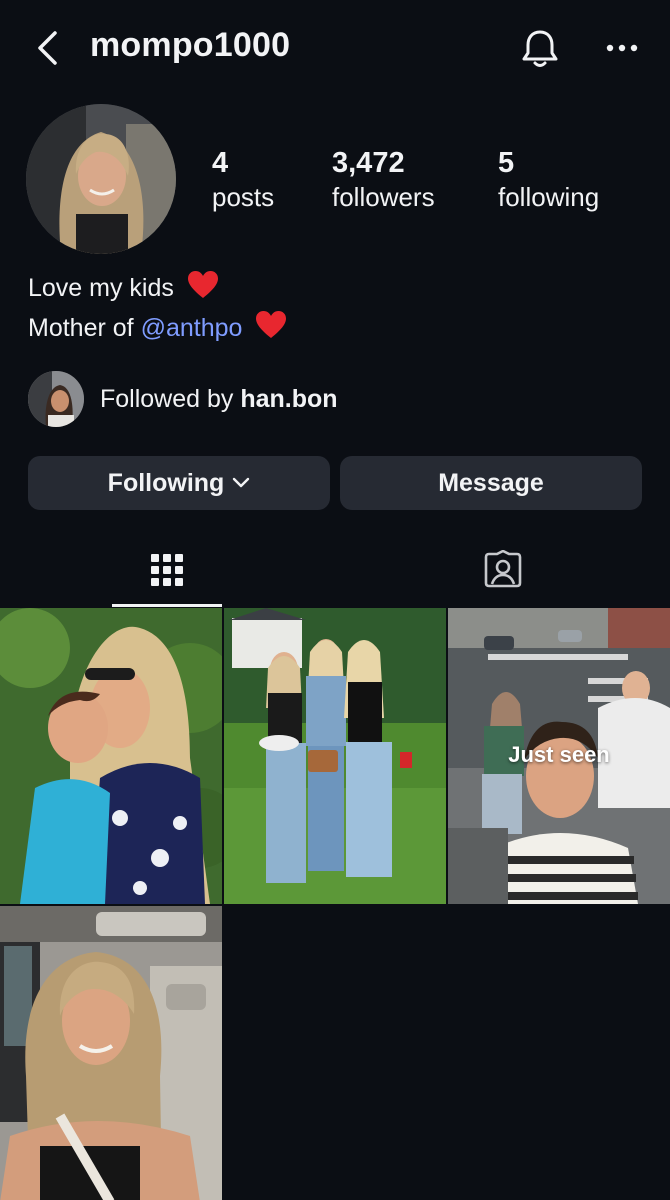 The width and height of the screenshot is (670, 1200). I want to click on followed-by-row: Followed by han.bon, so click(182, 399).